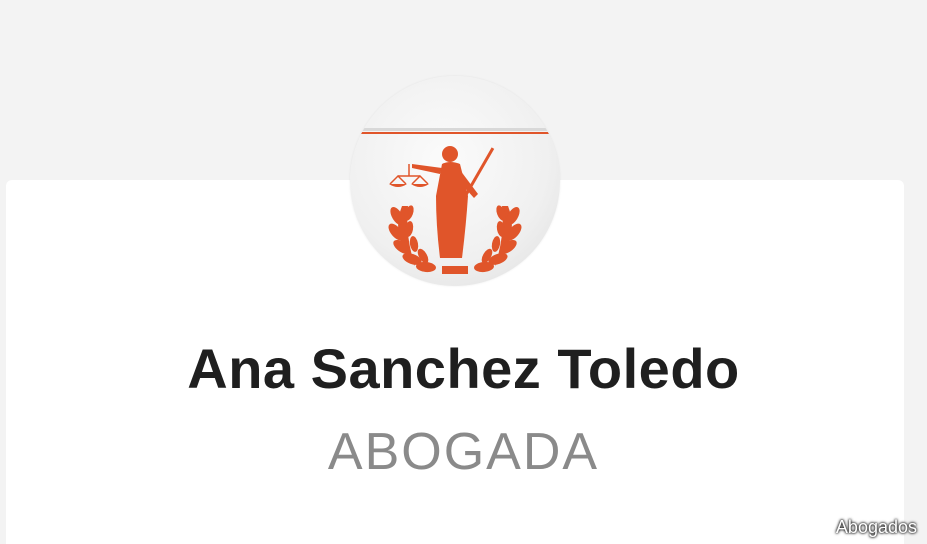  Describe the element at coordinates (463, 452) in the screenshot. I see `profile-role: ABOGADA` at that location.